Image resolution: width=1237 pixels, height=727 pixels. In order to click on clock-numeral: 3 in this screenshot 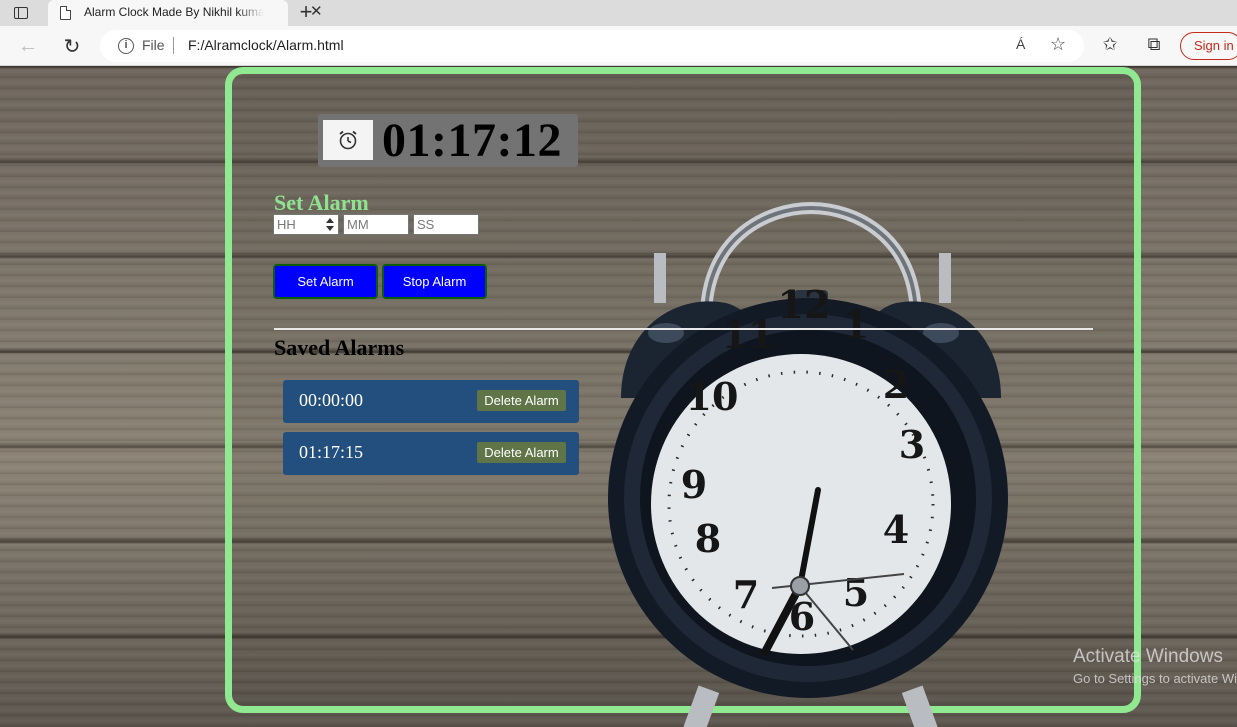, I will do `click(912, 444)`.